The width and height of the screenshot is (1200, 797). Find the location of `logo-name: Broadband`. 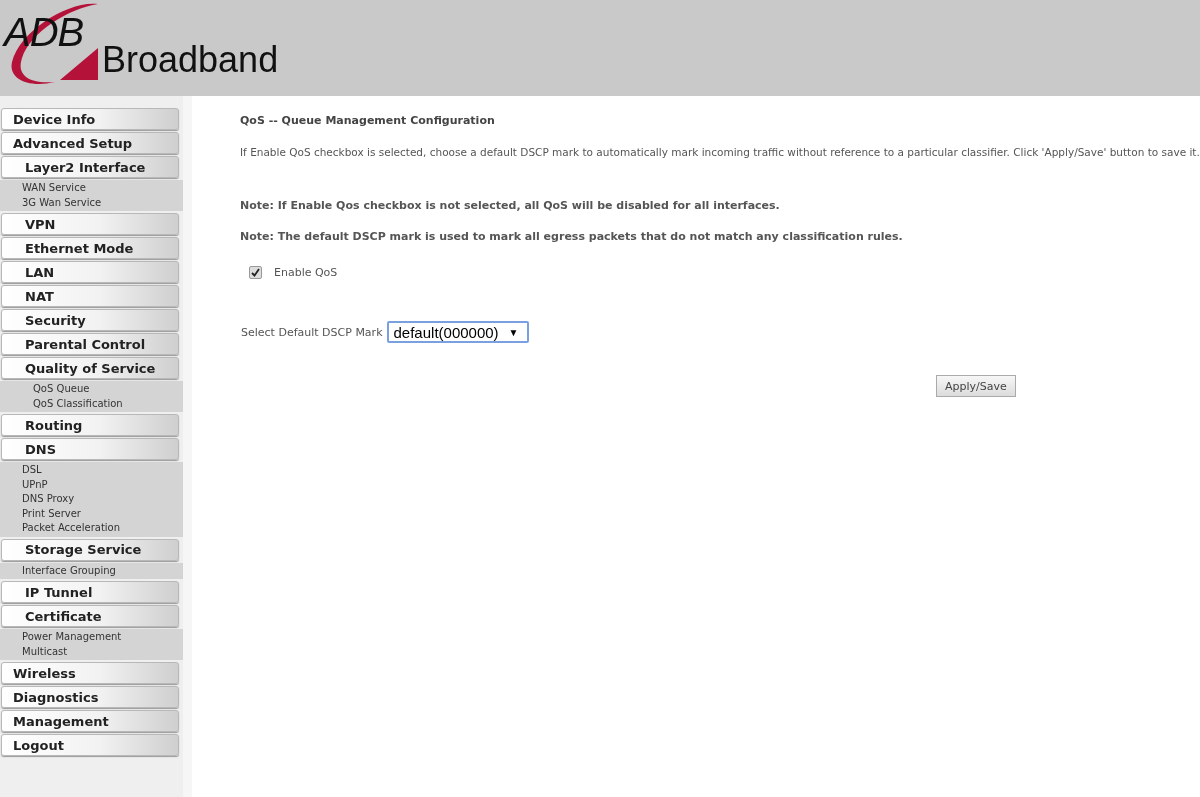

logo-name: Broadband is located at coordinates (190, 60).